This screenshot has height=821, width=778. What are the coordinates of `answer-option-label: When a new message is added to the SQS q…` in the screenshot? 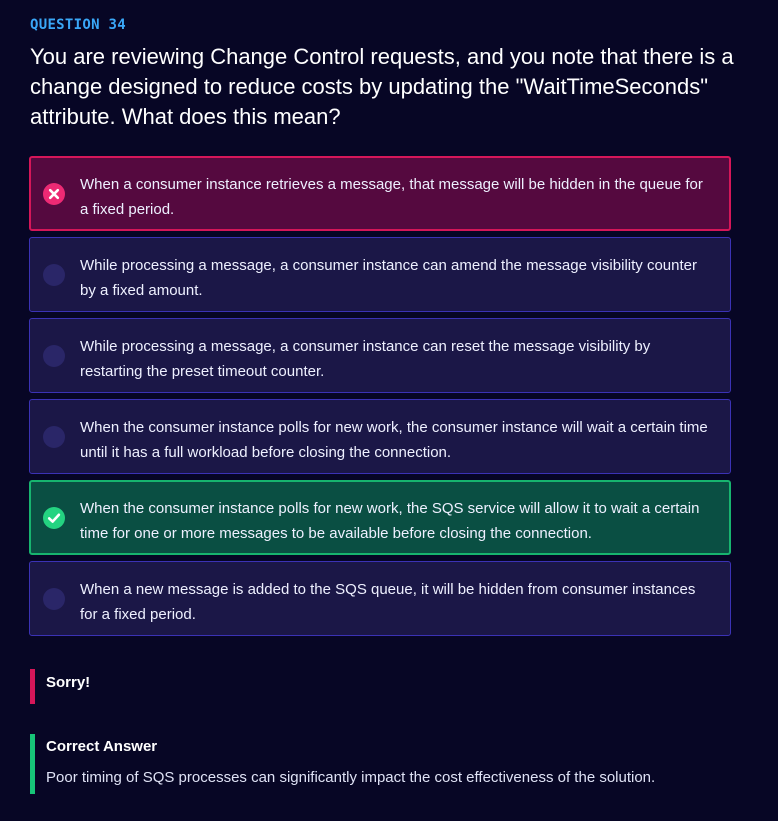 It's located at (388, 602).